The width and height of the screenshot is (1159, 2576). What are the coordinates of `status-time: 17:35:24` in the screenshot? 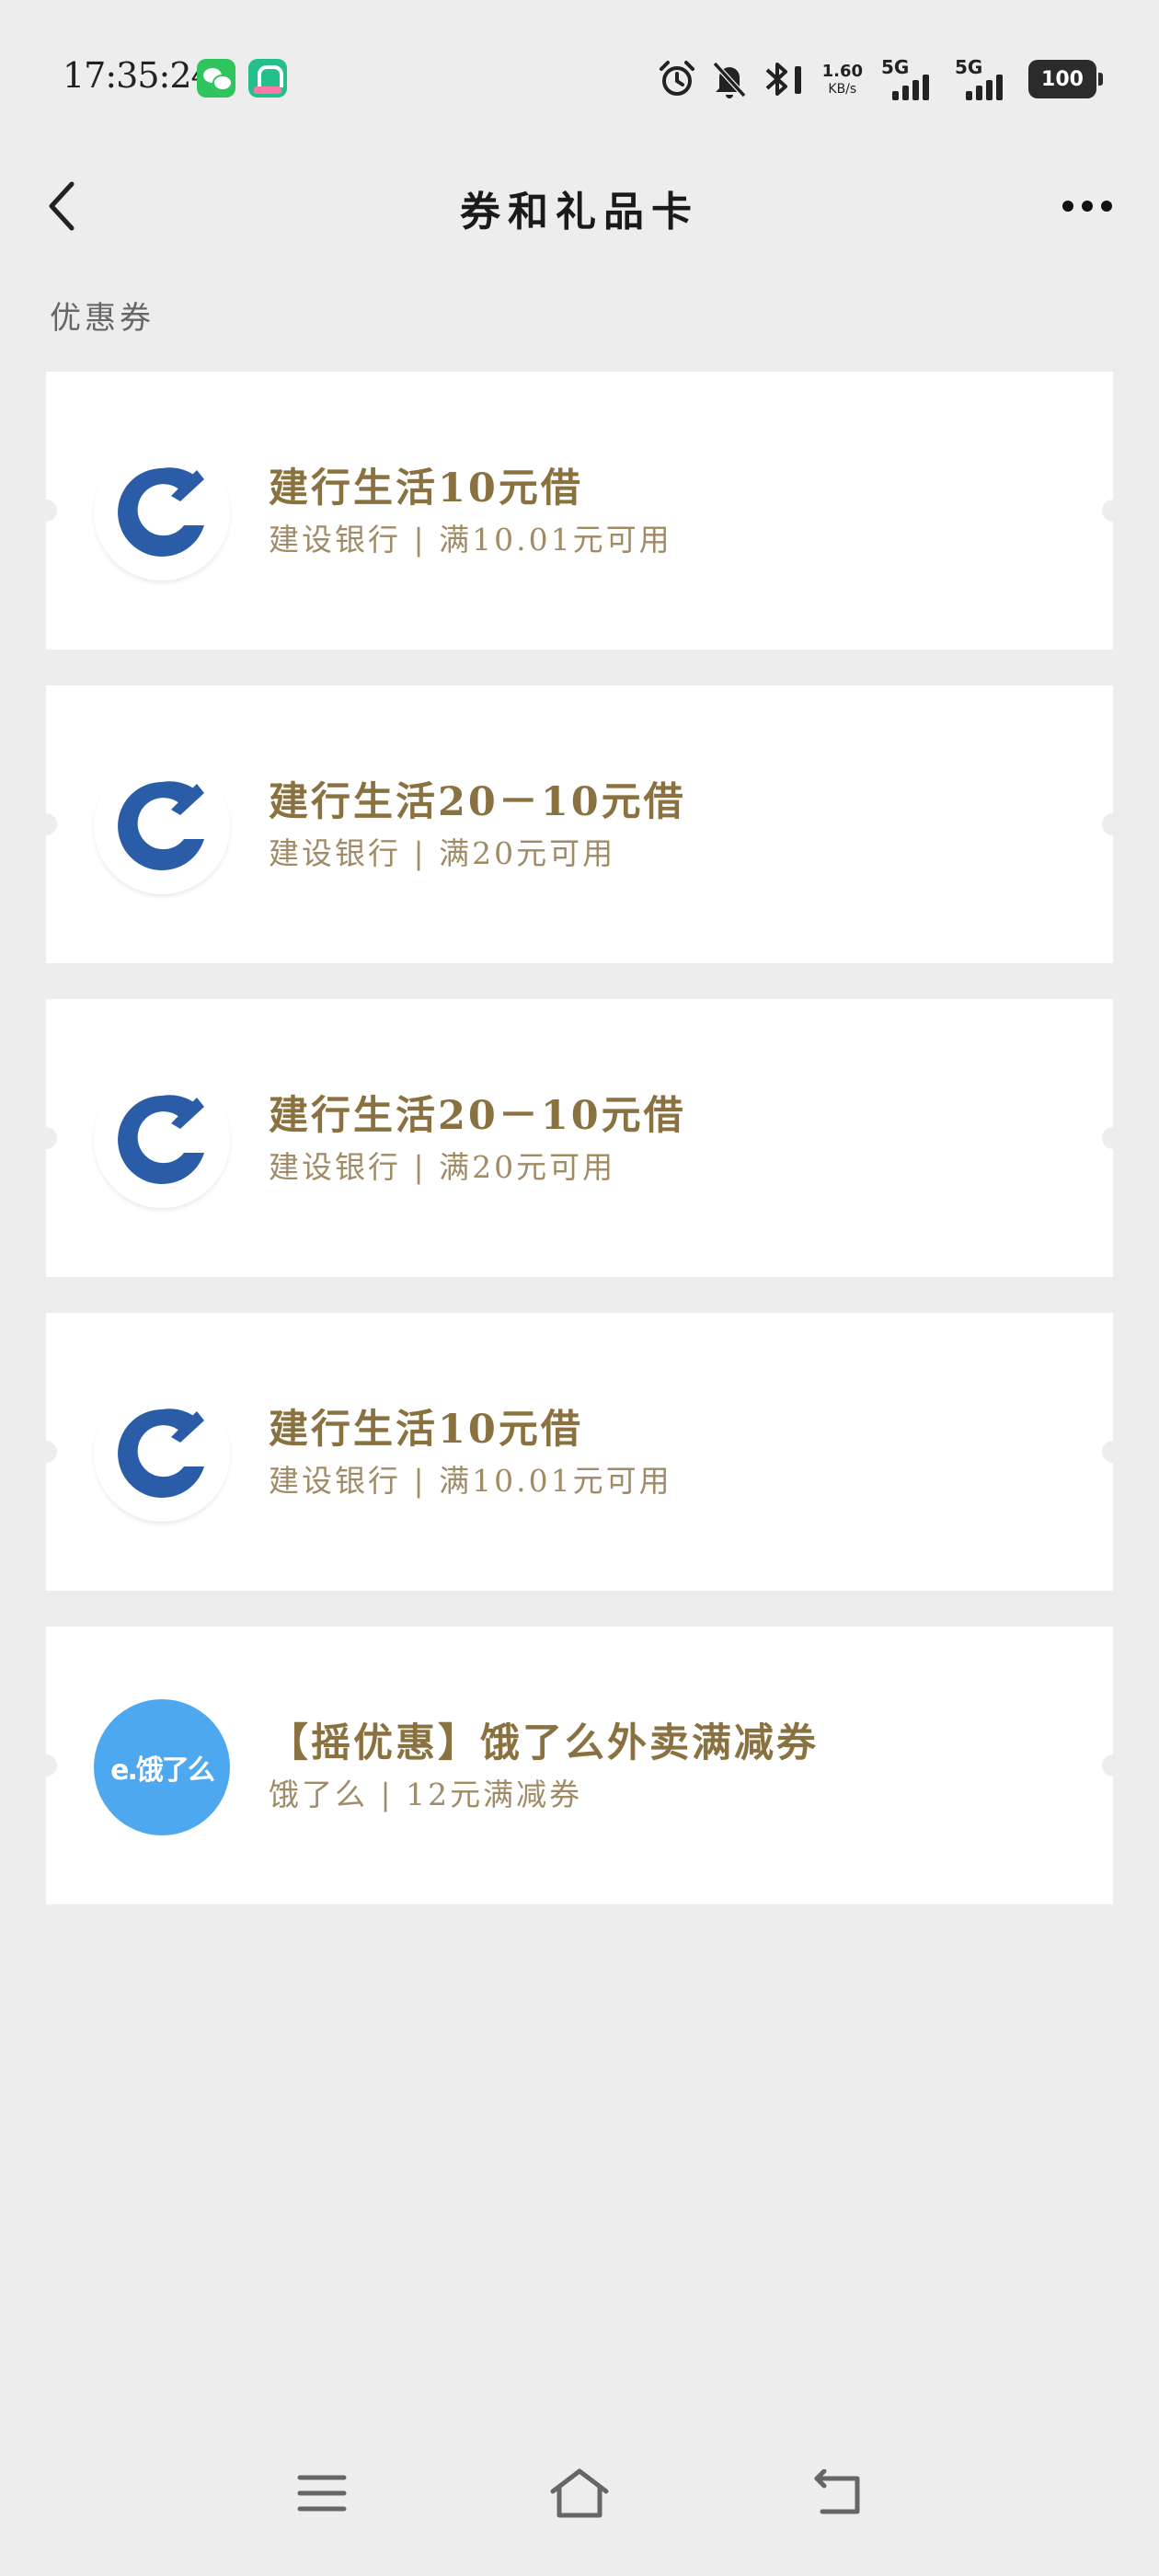 It's located at (138, 75).